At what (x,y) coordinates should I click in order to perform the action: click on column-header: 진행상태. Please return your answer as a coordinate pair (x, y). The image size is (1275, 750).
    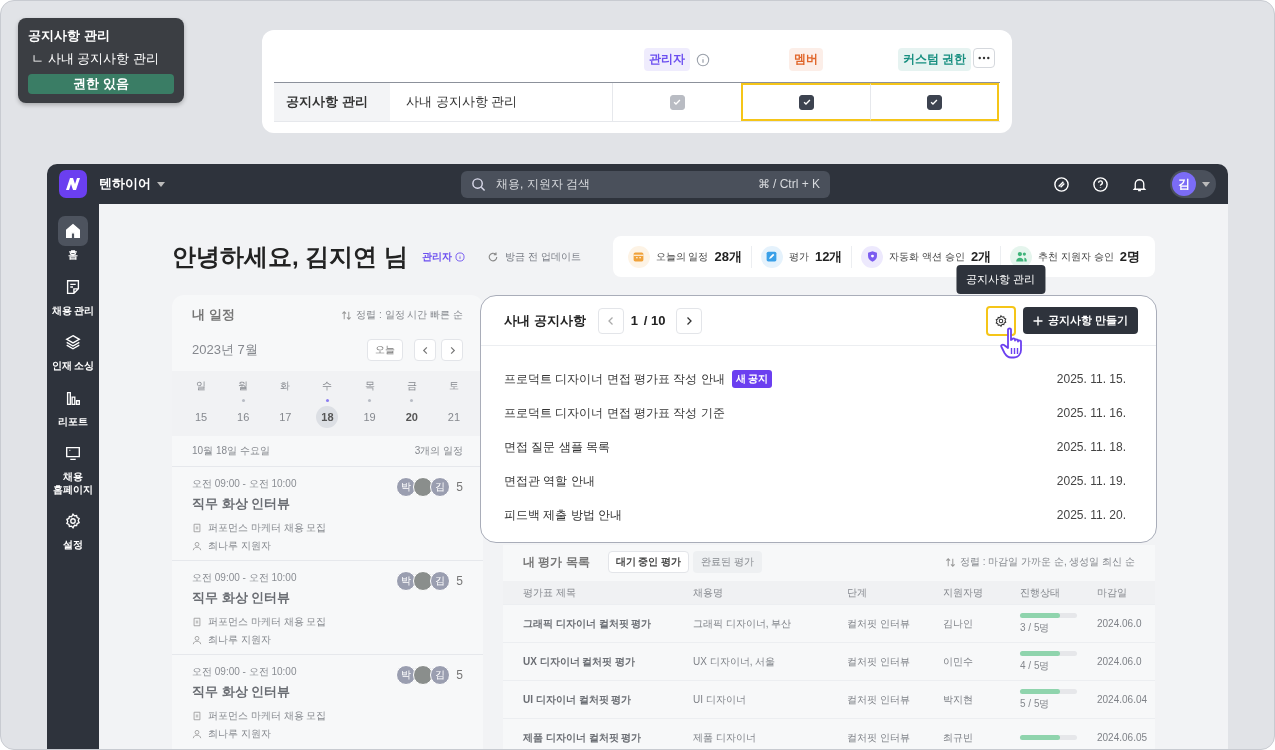
    Looking at the image, I should click on (1040, 592).